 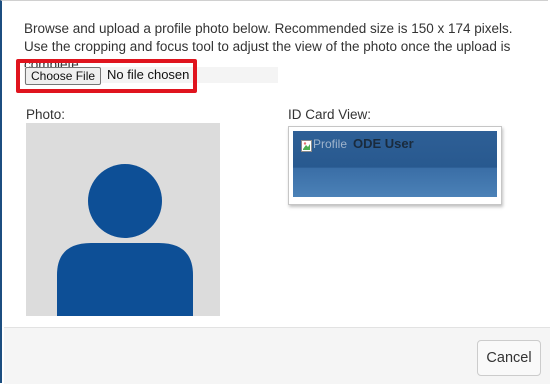 I want to click on photo-label: Photo:, so click(x=46, y=114).